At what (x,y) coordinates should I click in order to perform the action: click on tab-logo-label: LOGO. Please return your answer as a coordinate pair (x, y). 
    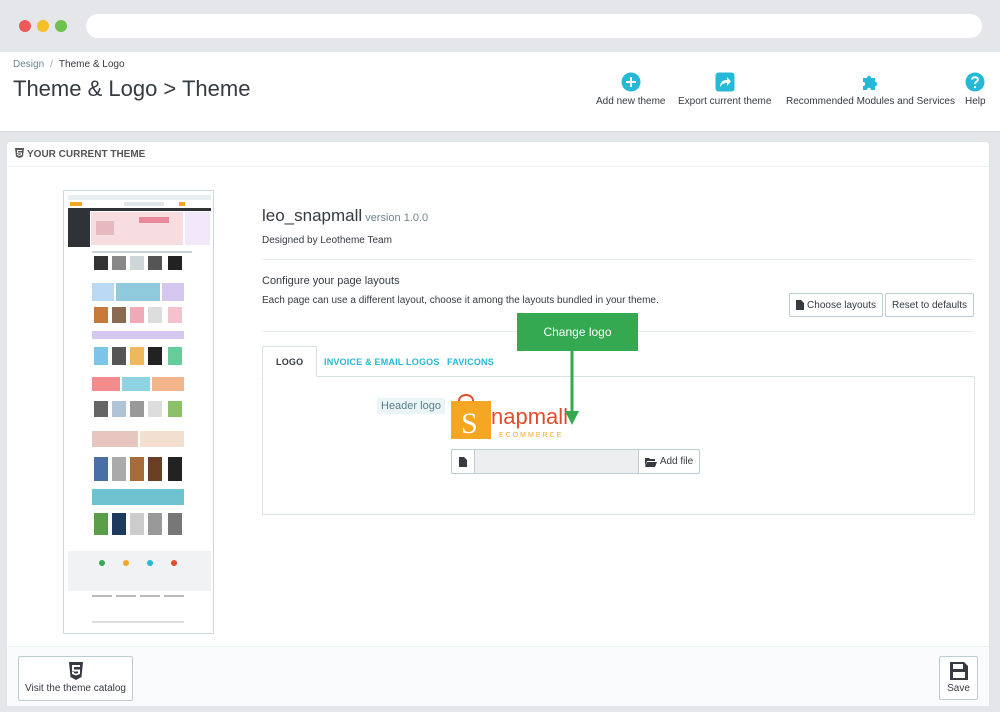
    Looking at the image, I should click on (290, 361).